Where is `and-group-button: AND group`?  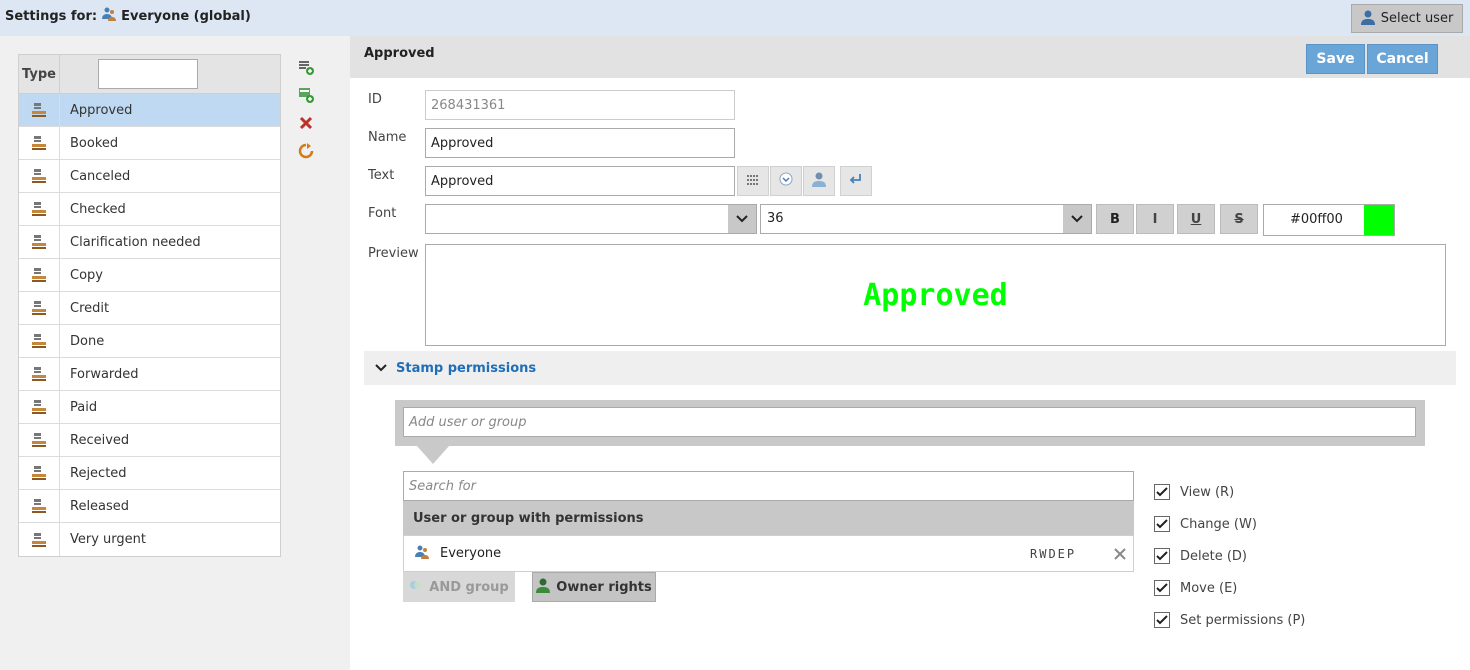 and-group-button: AND group is located at coordinates (459, 587).